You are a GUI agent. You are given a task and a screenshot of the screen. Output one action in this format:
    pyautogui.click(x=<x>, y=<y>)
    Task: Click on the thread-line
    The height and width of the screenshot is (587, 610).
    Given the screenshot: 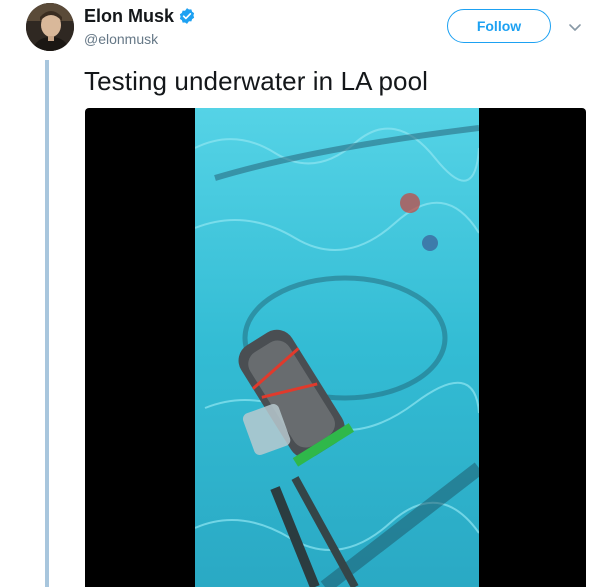 What is the action you would take?
    pyautogui.click(x=47, y=323)
    